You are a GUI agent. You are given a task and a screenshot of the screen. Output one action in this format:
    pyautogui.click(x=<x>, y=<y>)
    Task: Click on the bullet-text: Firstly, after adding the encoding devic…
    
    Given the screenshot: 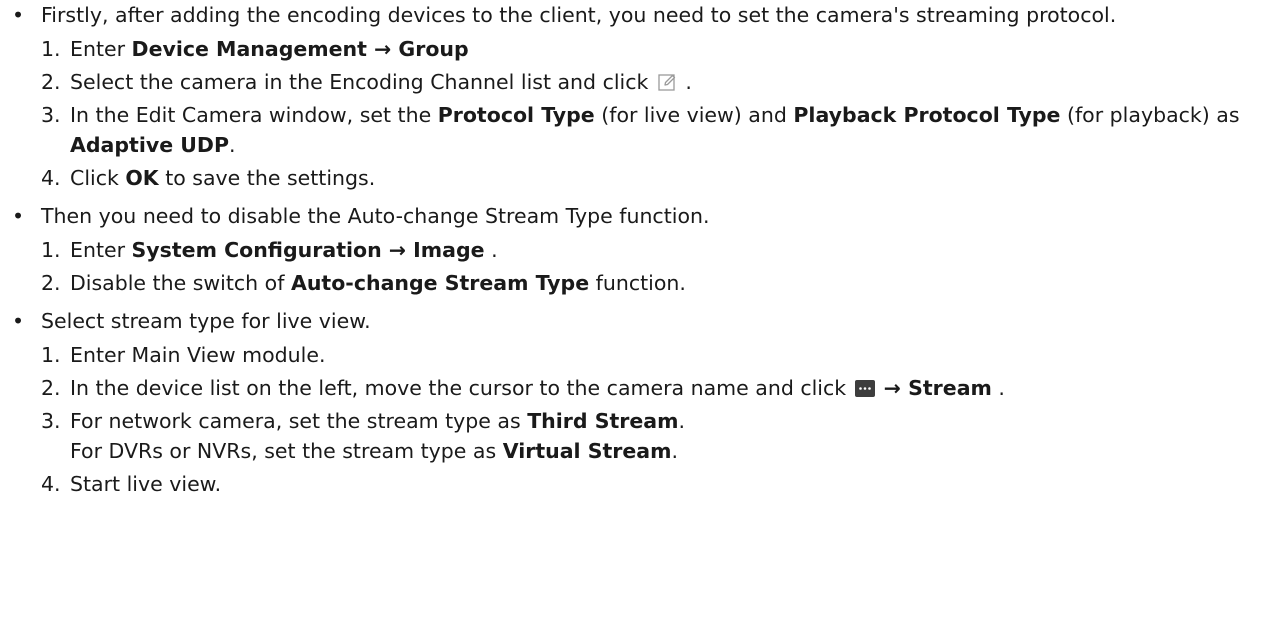 What is the action you would take?
    pyautogui.click(x=579, y=15)
    